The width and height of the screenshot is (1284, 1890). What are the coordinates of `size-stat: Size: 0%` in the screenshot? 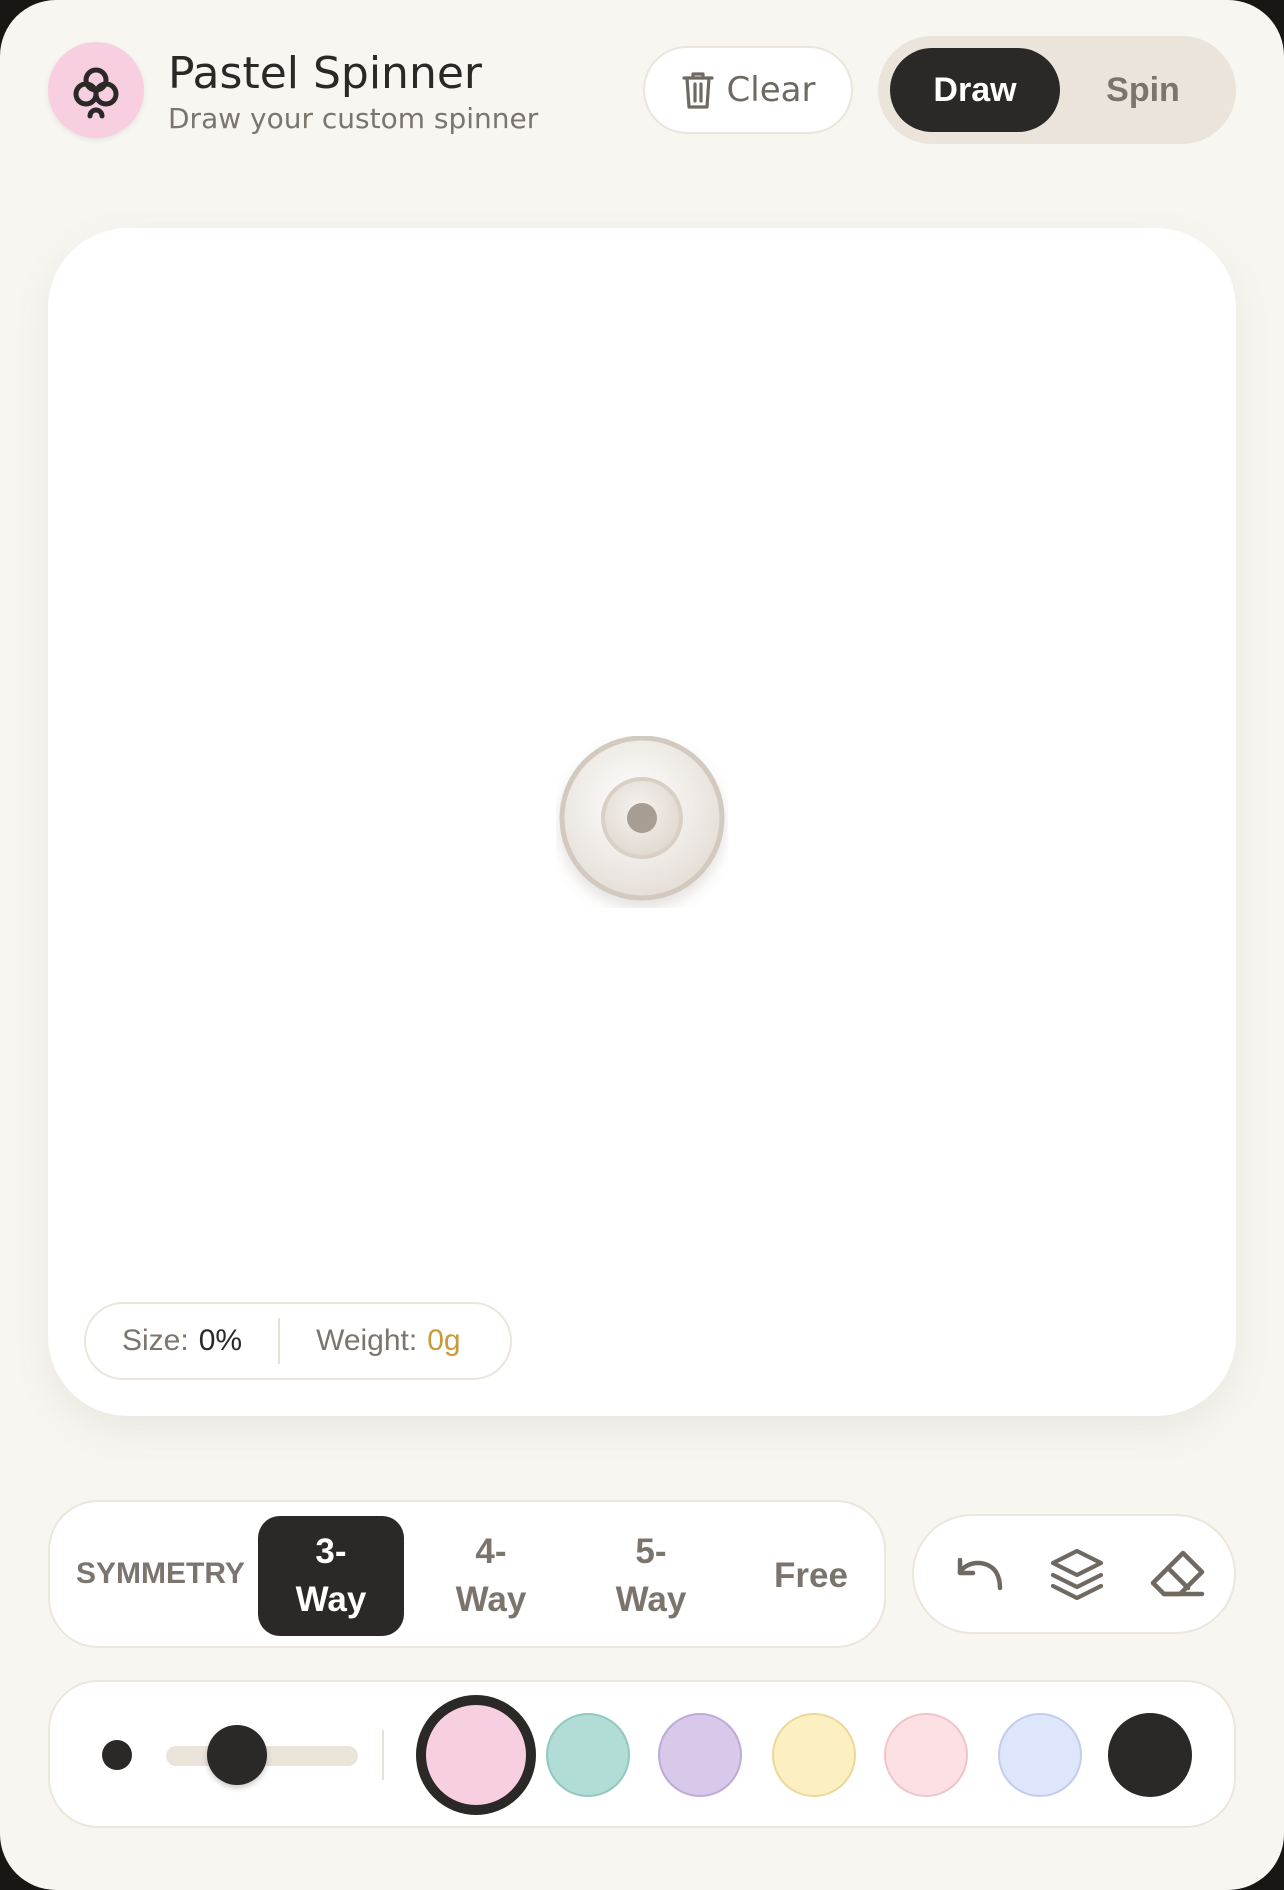 It's located at (182, 1341).